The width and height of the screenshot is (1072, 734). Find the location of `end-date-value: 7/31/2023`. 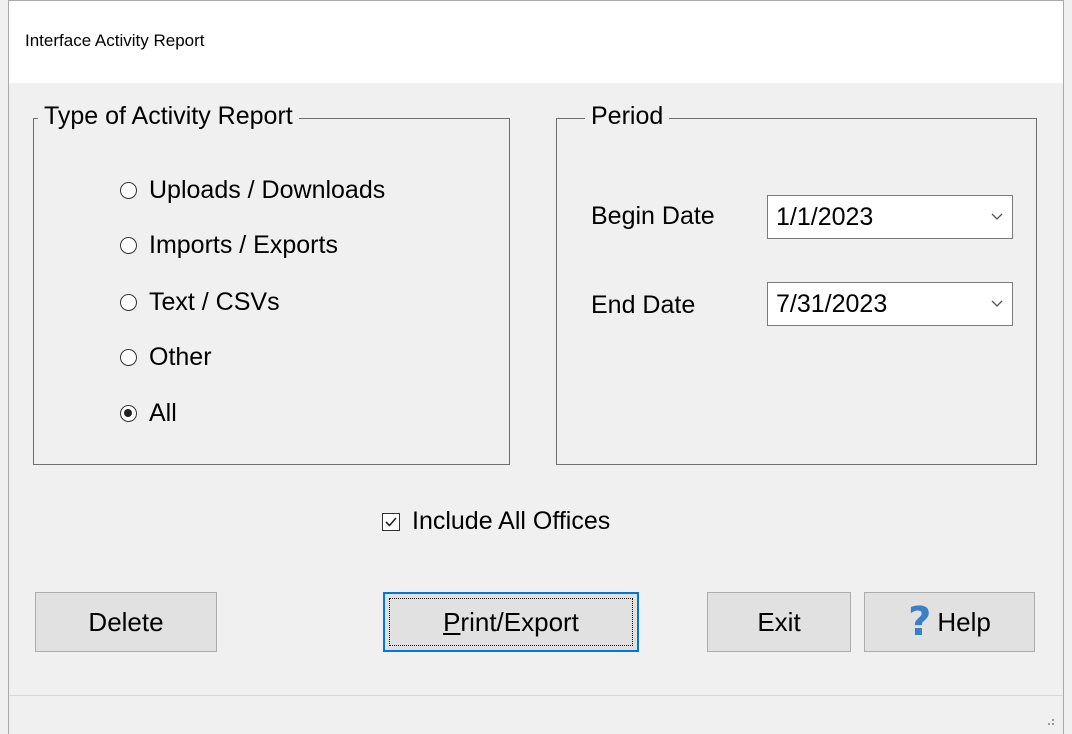

end-date-value: 7/31/2023 is located at coordinates (832, 303).